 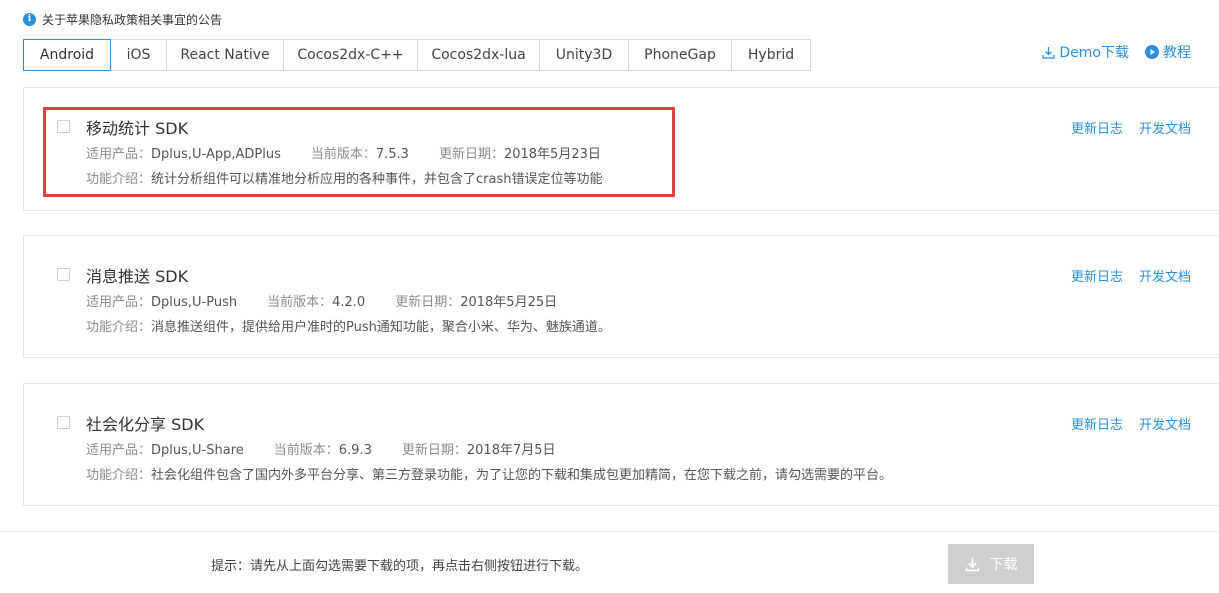 I want to click on tutorial-link: 教程, so click(x=1168, y=52).